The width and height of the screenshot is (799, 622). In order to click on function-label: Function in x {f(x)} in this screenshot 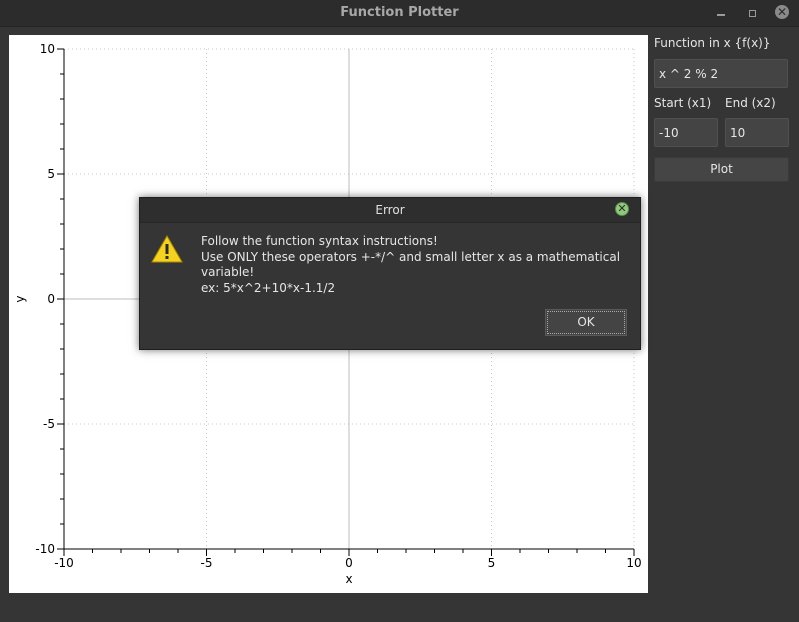, I will do `click(712, 43)`.